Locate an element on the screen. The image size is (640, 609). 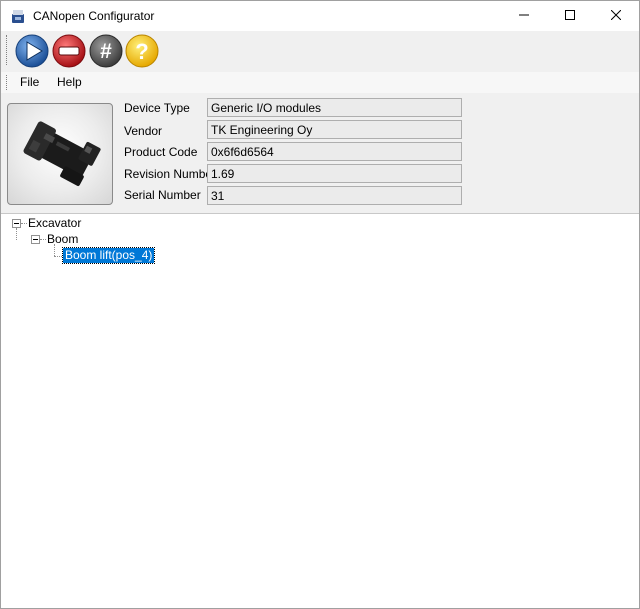
menu-file: File is located at coordinates (29, 82).